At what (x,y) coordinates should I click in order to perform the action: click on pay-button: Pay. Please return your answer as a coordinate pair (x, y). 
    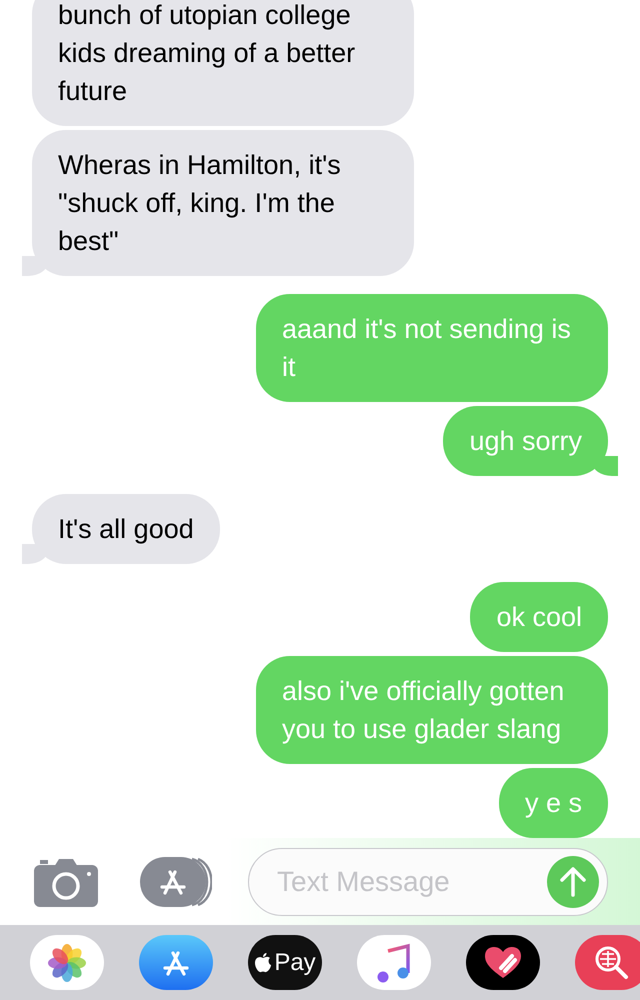
    Looking at the image, I should click on (285, 962).